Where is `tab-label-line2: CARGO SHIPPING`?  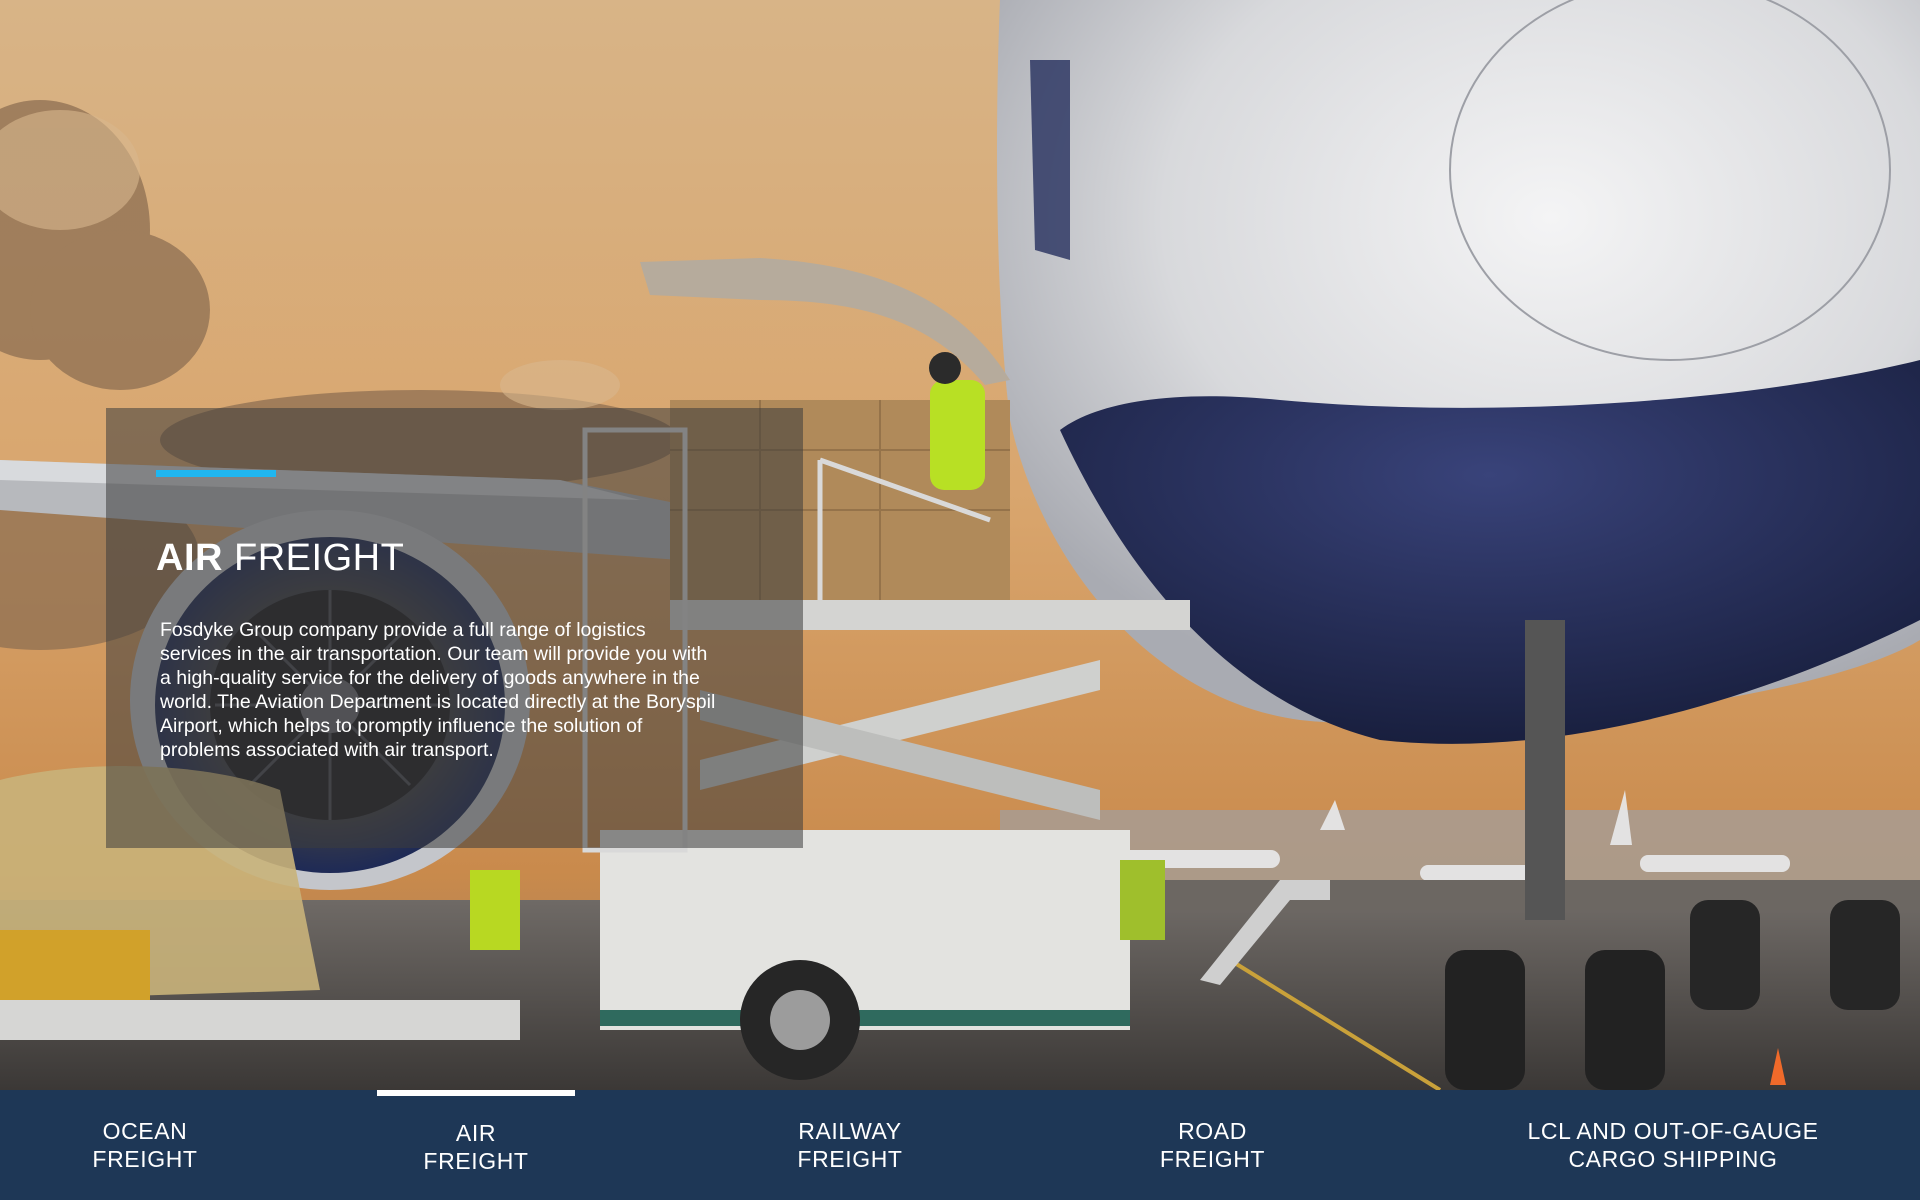
tab-label-line2: CARGO SHIPPING is located at coordinates (1673, 1159).